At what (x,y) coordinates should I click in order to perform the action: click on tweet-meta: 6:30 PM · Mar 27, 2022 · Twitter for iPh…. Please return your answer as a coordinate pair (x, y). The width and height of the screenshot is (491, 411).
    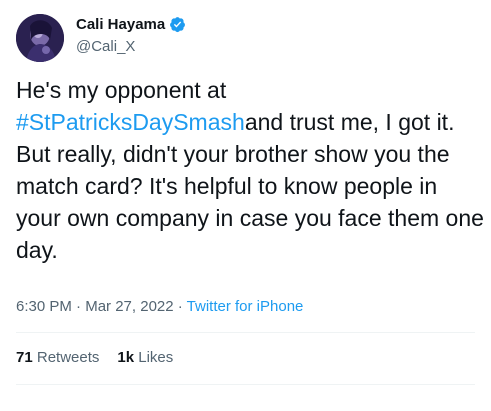
    Looking at the image, I should click on (159, 306).